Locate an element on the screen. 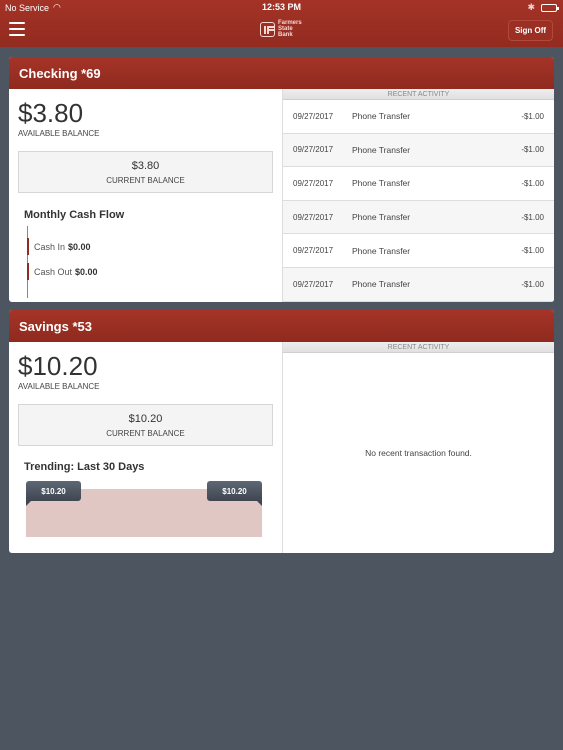 This screenshot has width=563, height=750. battery-icon is located at coordinates (550, 7).